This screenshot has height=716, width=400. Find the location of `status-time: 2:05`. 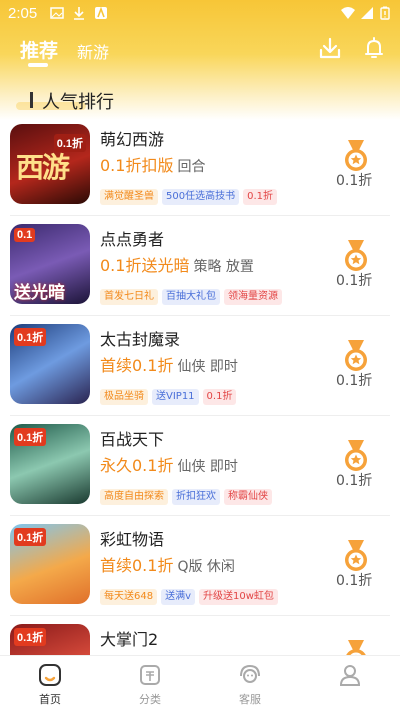

status-time: 2:05 is located at coordinates (23, 13).